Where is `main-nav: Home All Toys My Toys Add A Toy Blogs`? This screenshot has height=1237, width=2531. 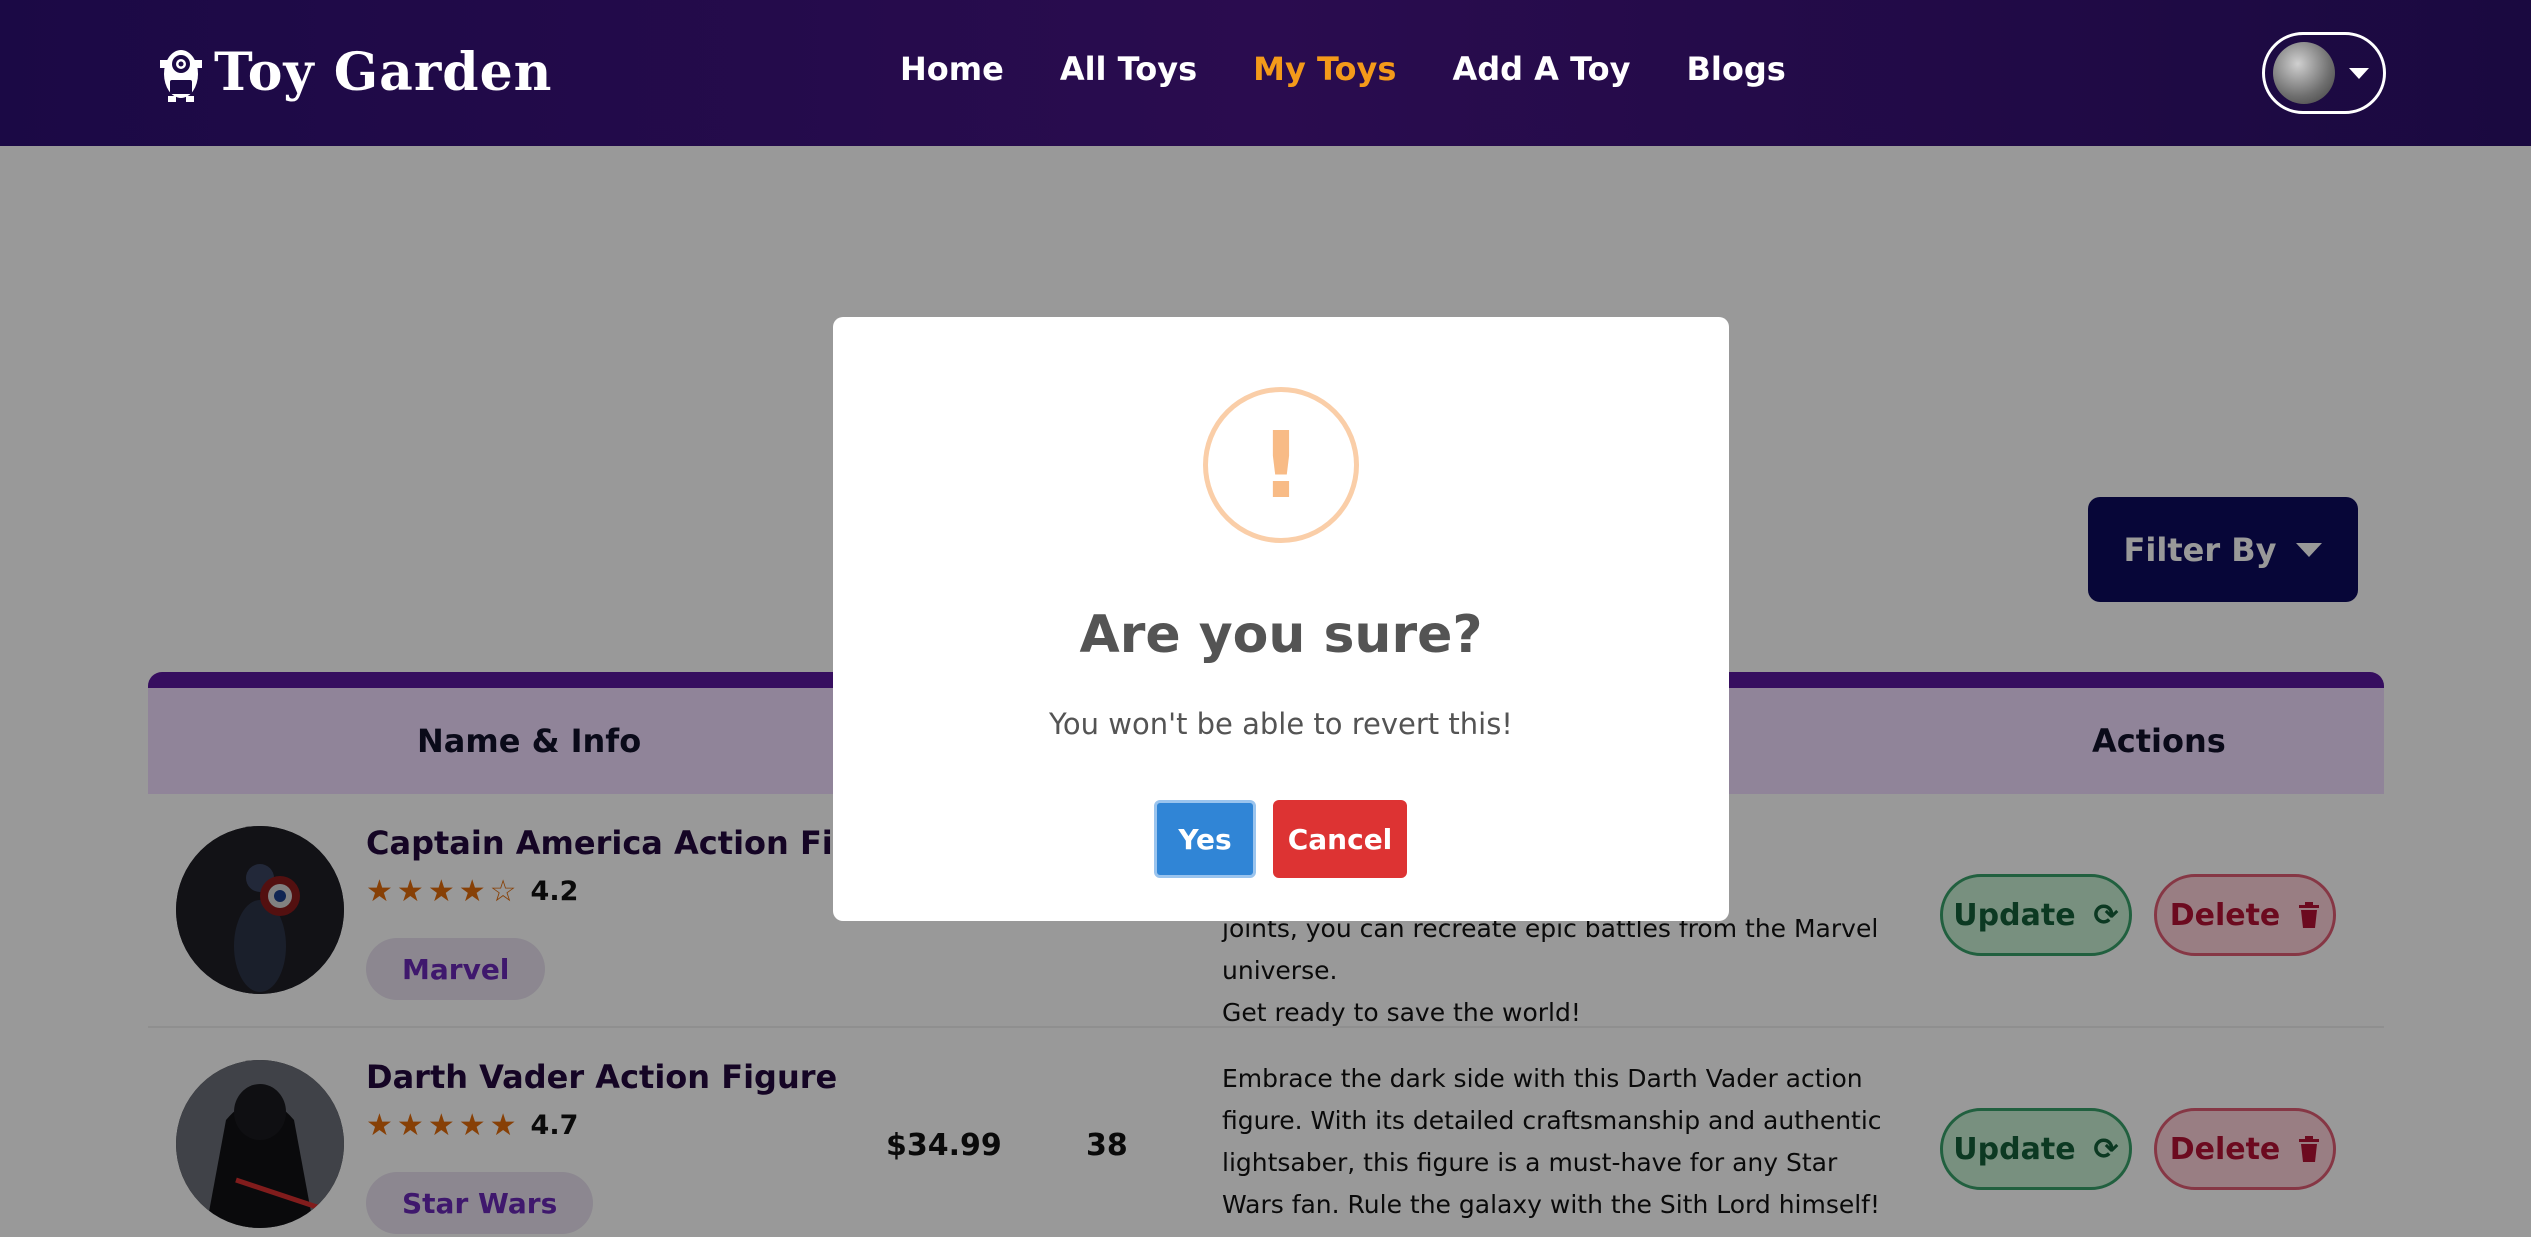
main-nav: Home All Toys My Toys Add A Toy Blogs is located at coordinates (1343, 69).